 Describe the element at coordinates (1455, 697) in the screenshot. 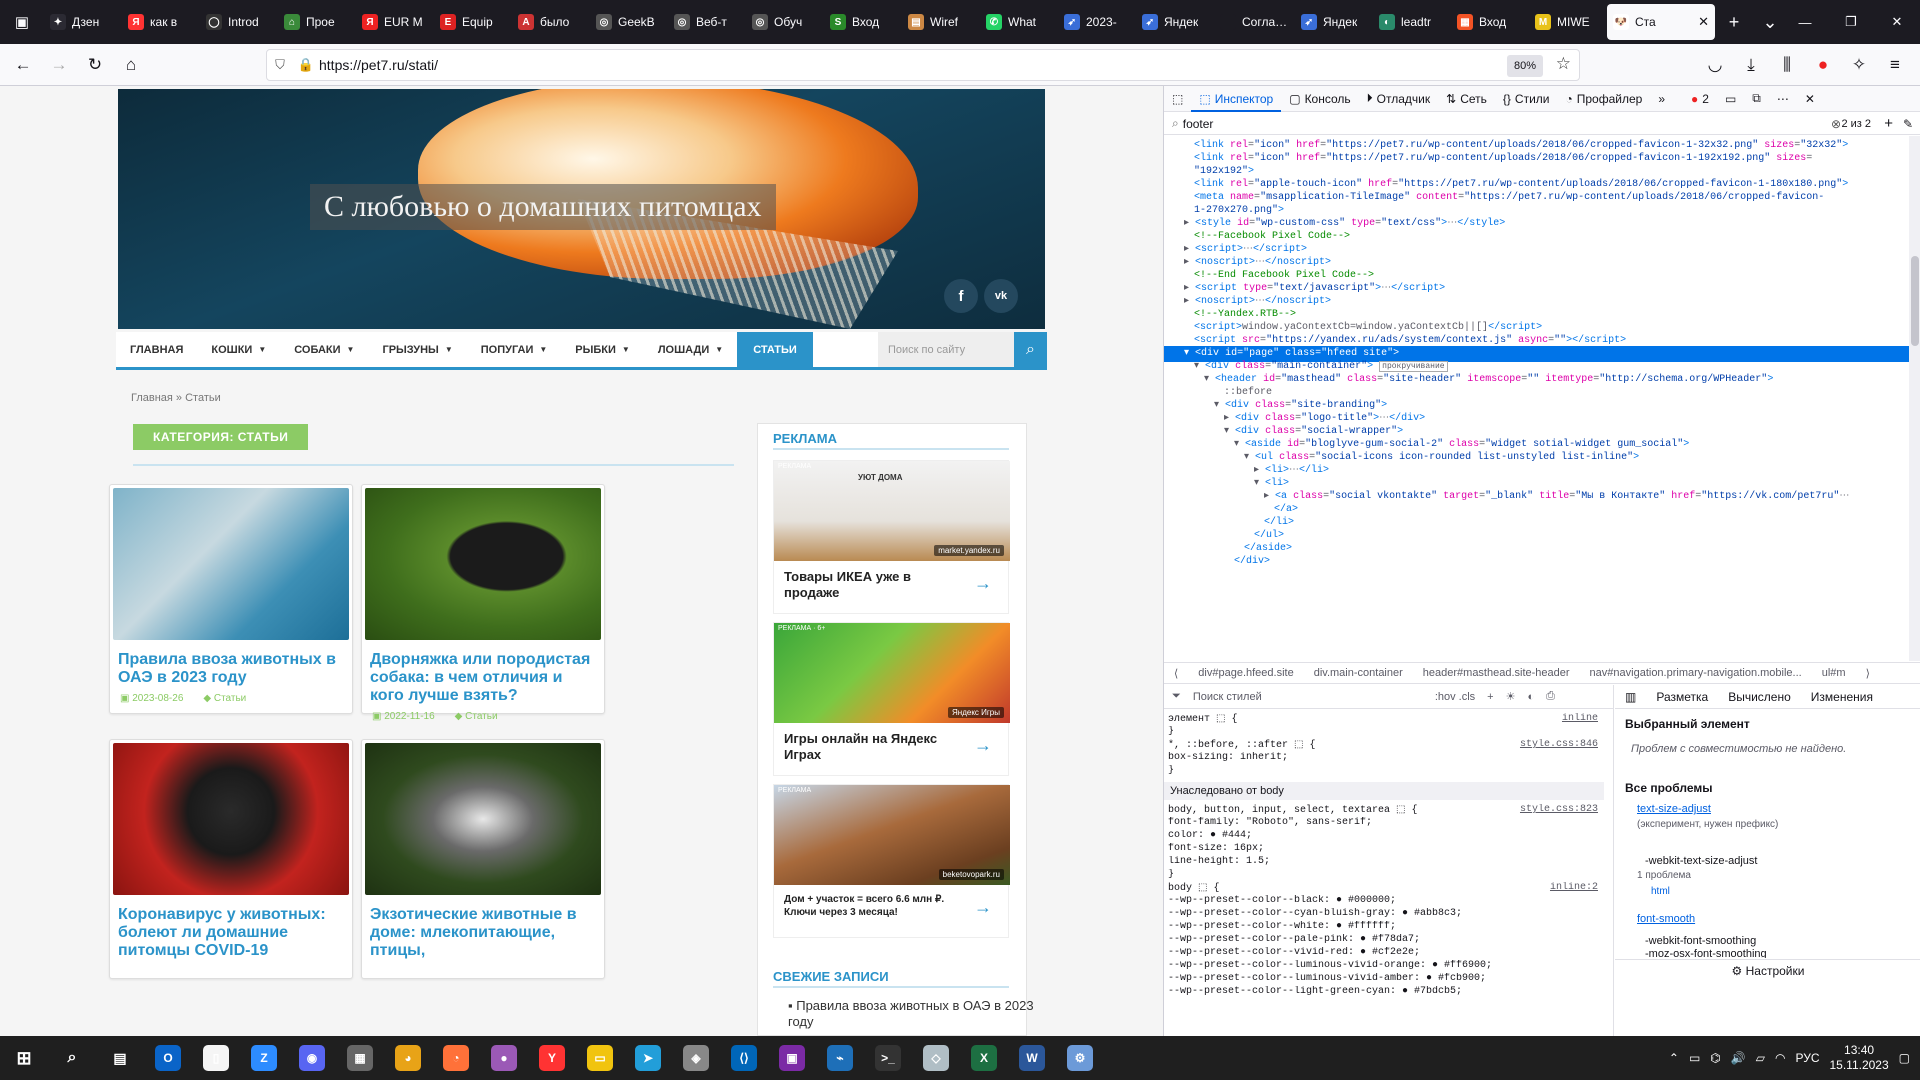

I see `pseudo-class-toggles: :hov .cls` at that location.